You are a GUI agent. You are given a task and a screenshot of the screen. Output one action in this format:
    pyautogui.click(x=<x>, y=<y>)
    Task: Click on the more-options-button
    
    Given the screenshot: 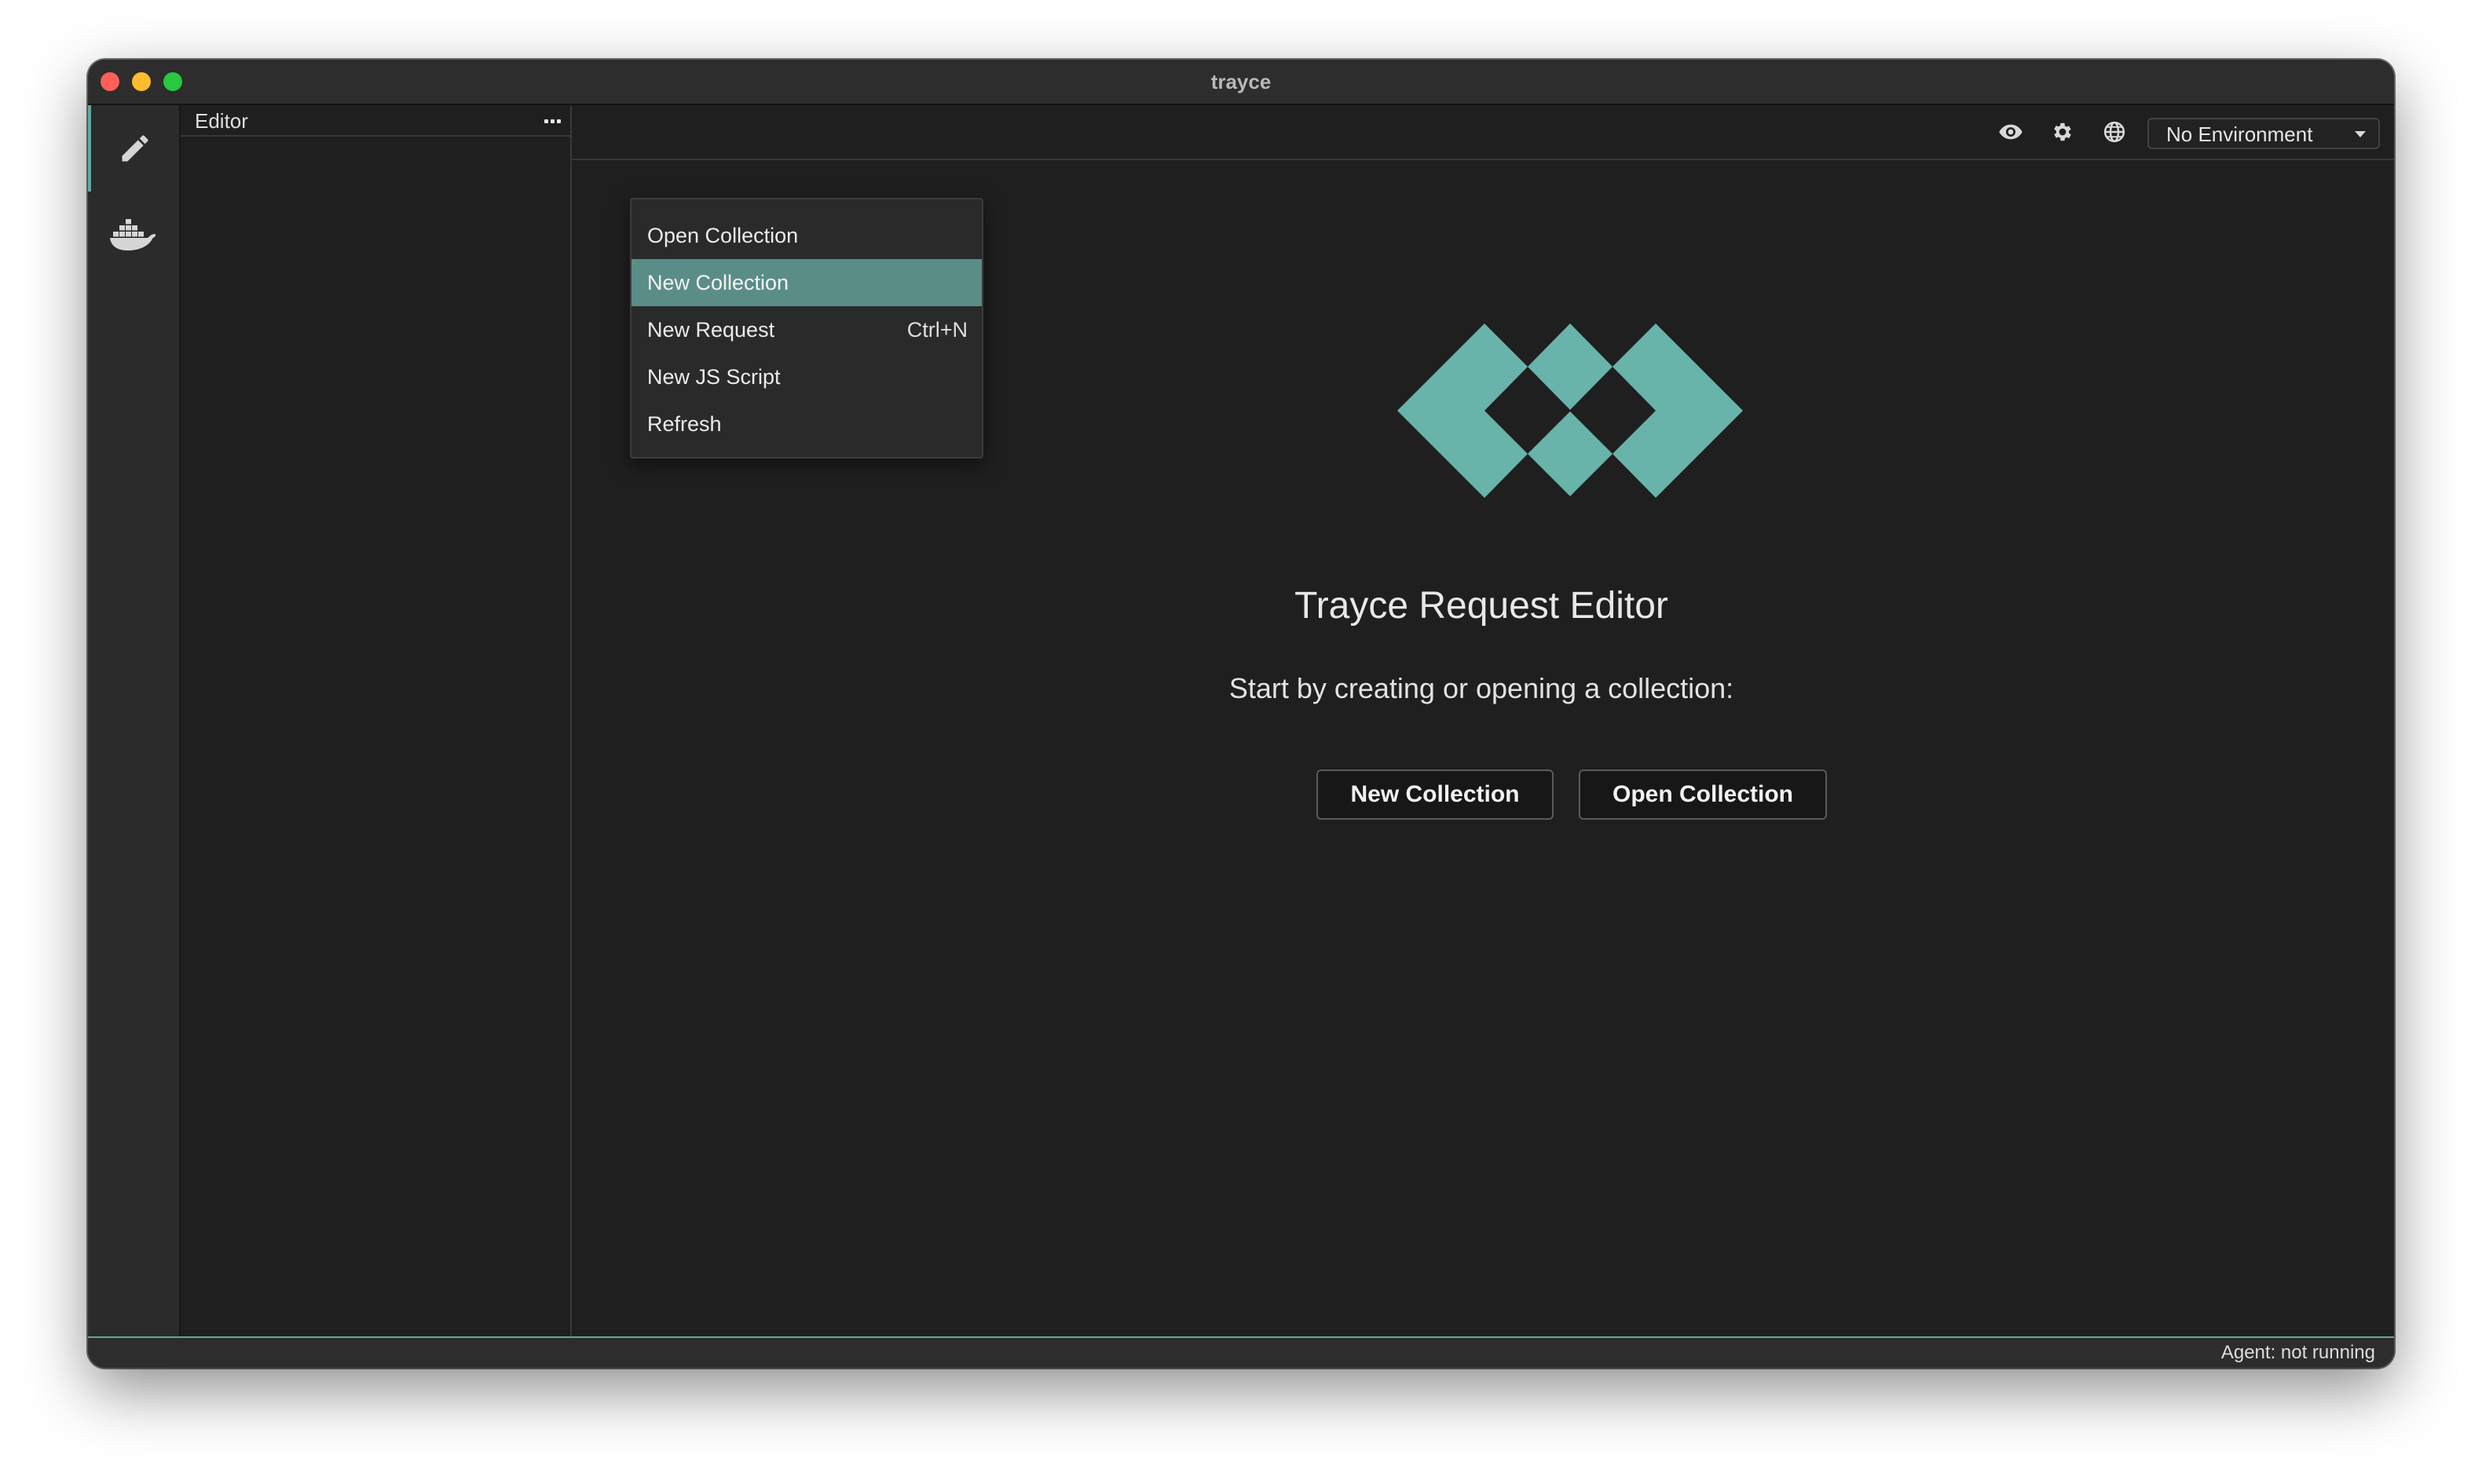 What is the action you would take?
    pyautogui.click(x=552, y=121)
    